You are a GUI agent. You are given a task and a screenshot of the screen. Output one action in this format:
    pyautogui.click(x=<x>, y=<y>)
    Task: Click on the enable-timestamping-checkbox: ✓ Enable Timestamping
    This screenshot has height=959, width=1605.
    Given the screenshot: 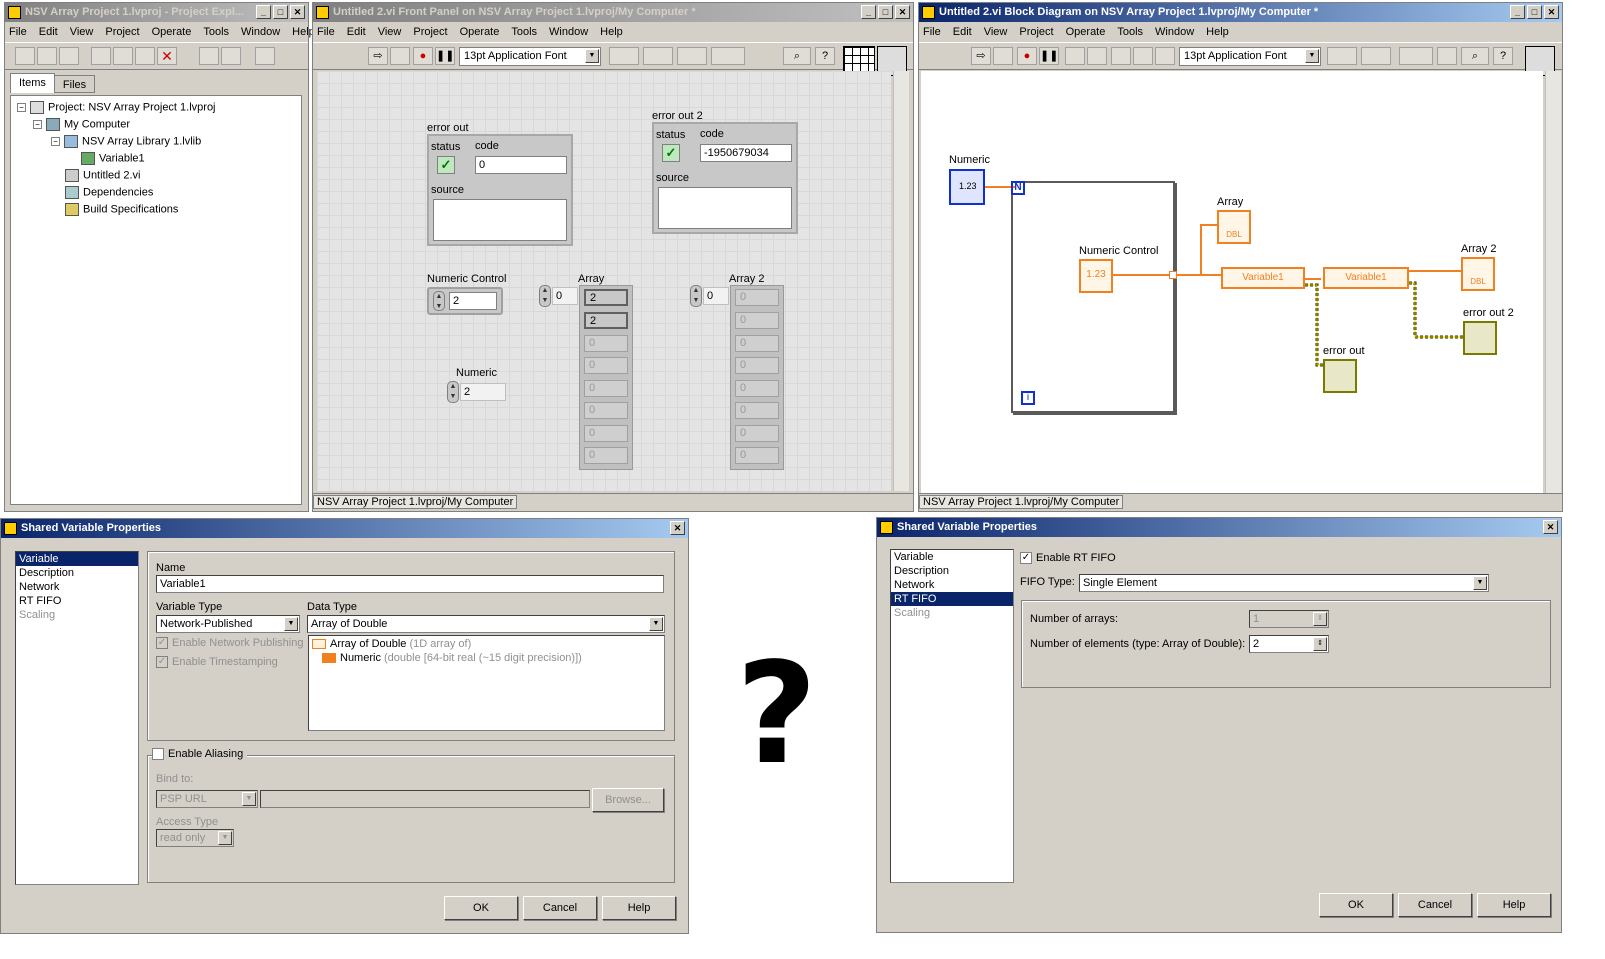 What is the action you would take?
    pyautogui.click(x=217, y=662)
    